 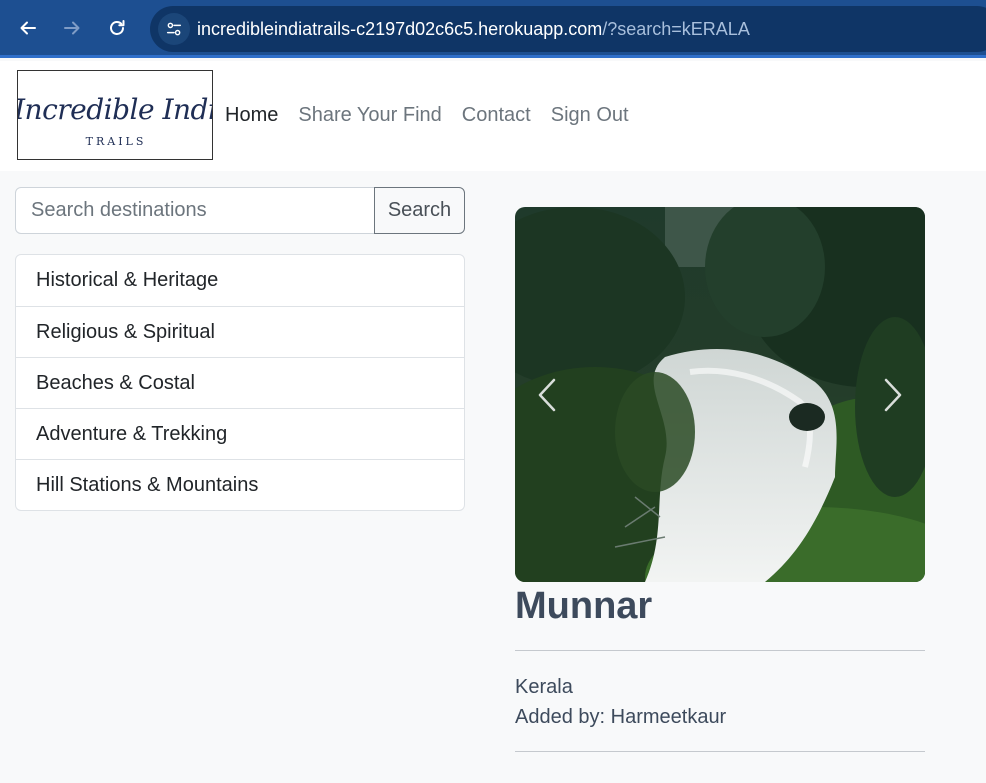 What do you see at coordinates (676, 29) in the screenshot?
I see `url-path: /?search=kERALA` at bounding box center [676, 29].